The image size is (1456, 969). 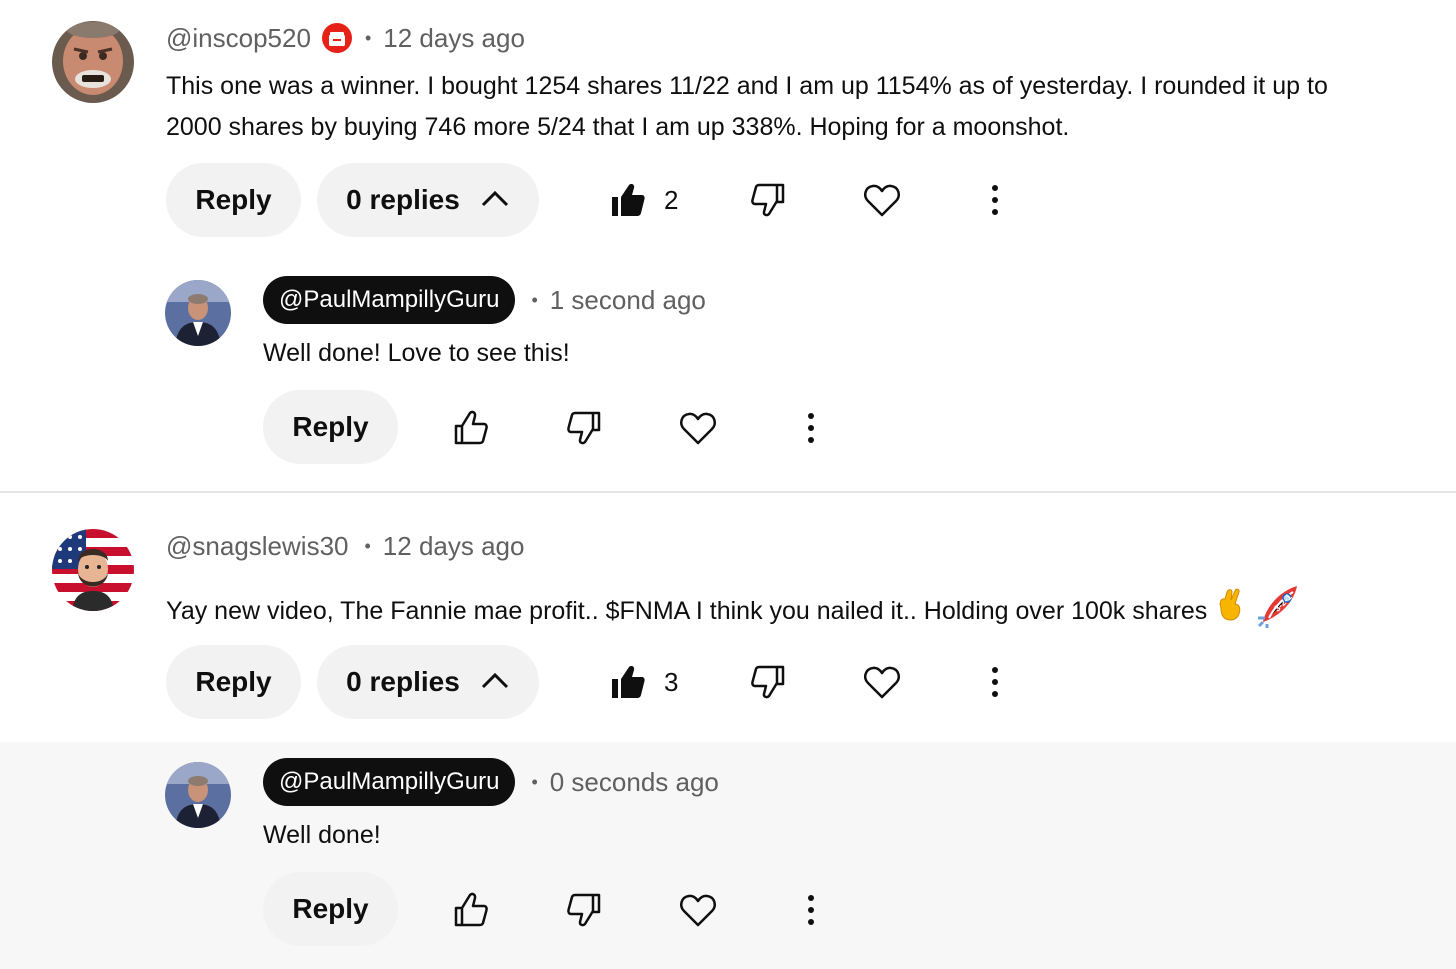 I want to click on comment-meta: @snagslewis30 • 12 days ago, so click(x=345, y=546).